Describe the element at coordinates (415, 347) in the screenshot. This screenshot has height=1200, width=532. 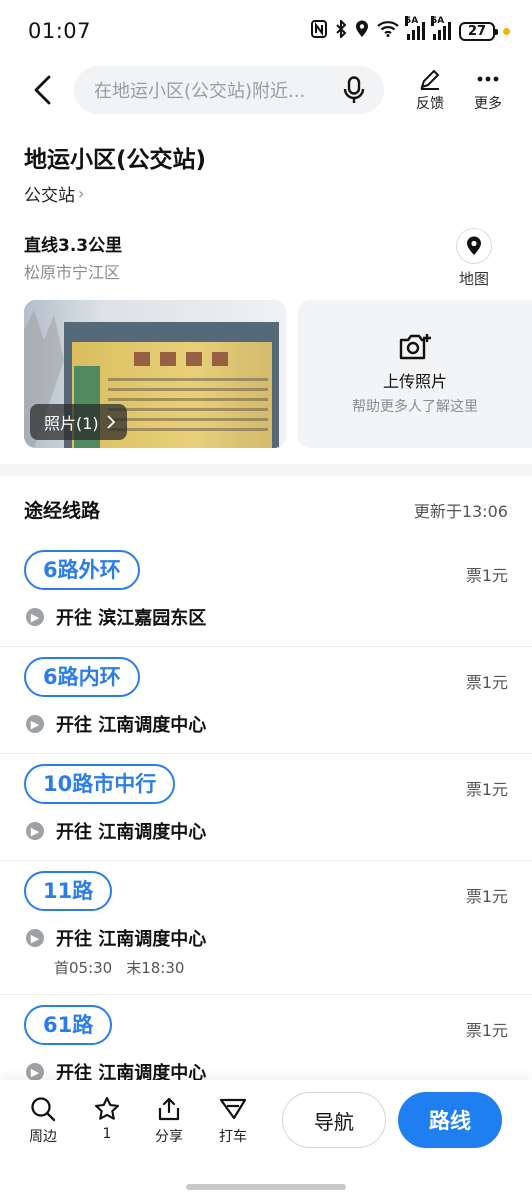
I see `camera-add-icon` at that location.